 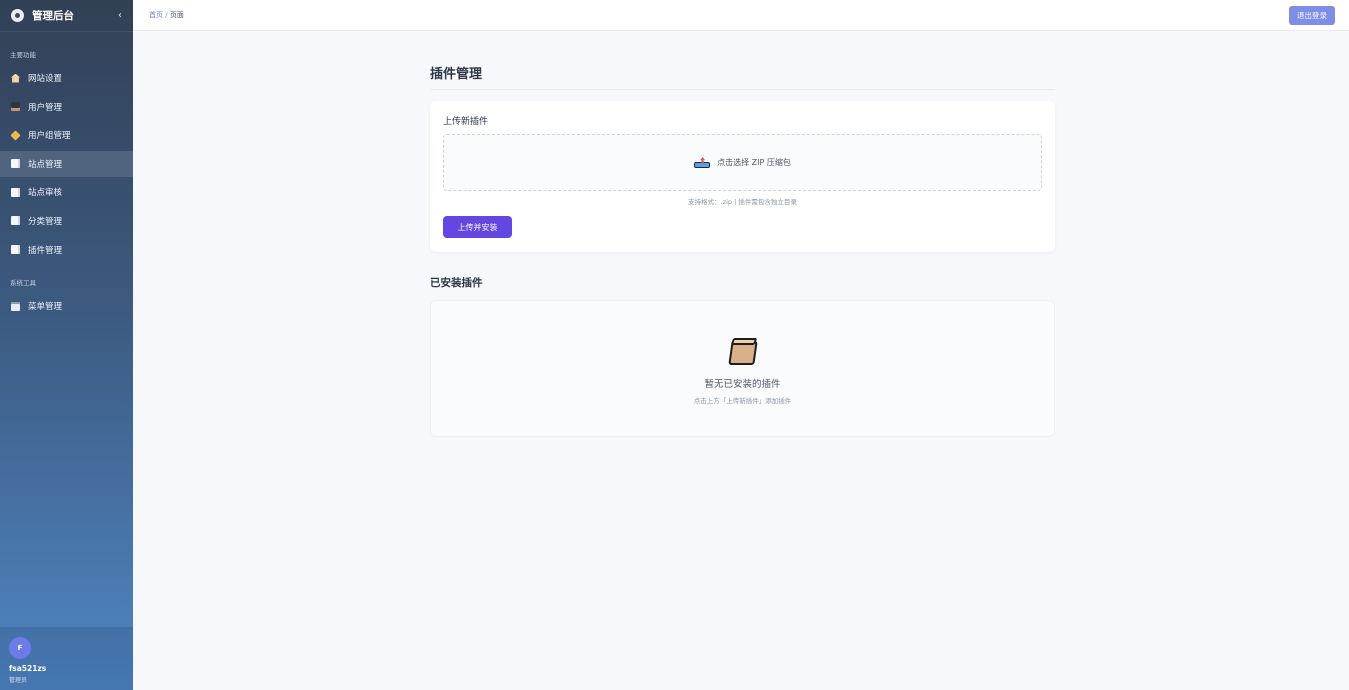 What do you see at coordinates (45, 221) in the screenshot?
I see `sidebar-item-label: 分类管理` at bounding box center [45, 221].